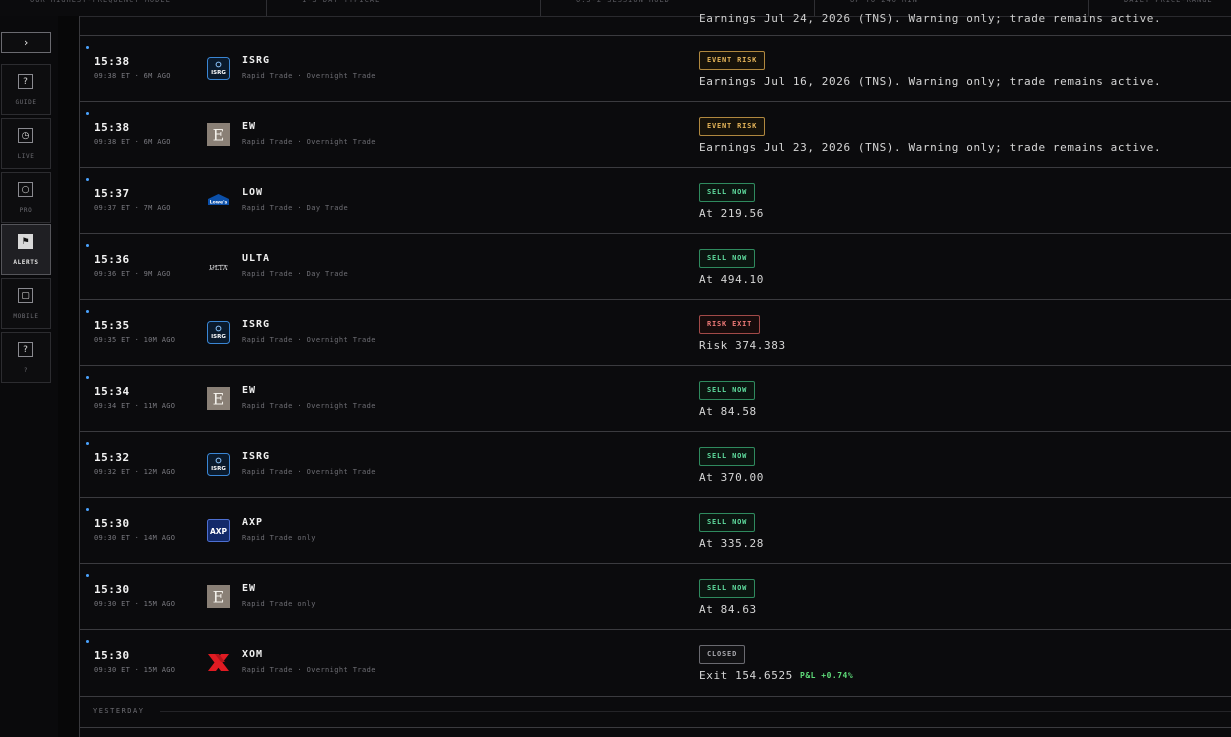  Describe the element at coordinates (133, 8) in the screenshot. I see `top-strip-seg: OUR HIGHEST-FREQUENCY MODEL` at that location.